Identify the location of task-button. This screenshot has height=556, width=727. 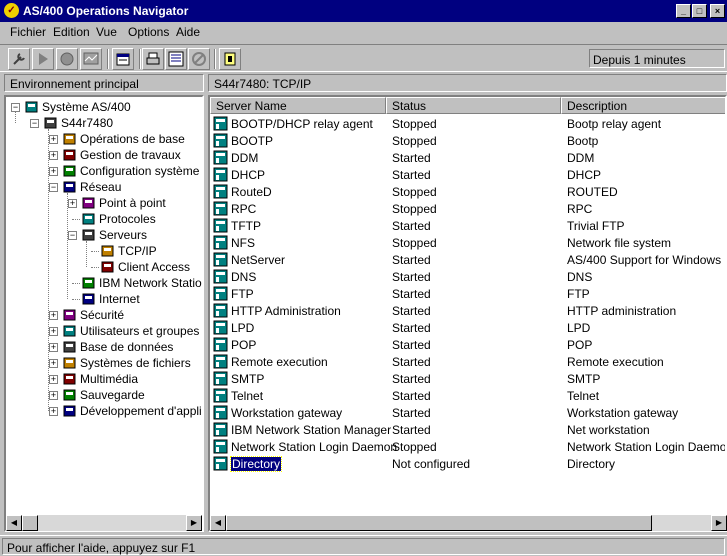
(230, 59).